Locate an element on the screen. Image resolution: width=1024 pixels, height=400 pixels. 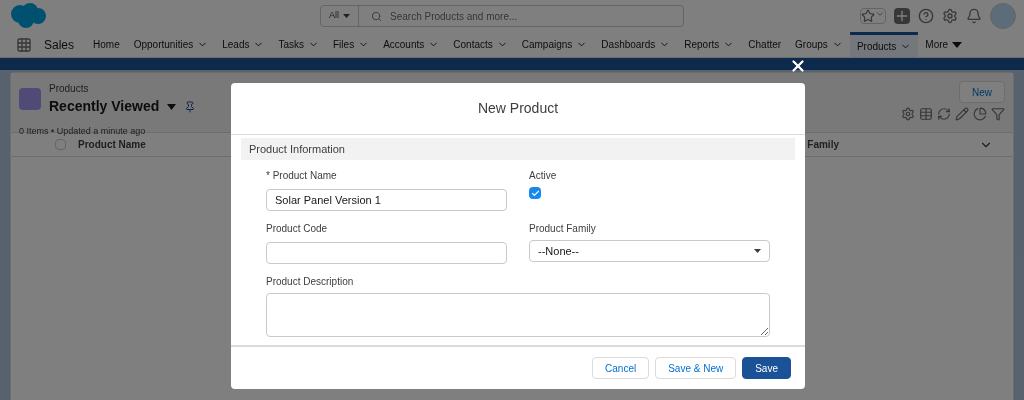
list-view-title: Recently Viewed is located at coordinates (104, 106).